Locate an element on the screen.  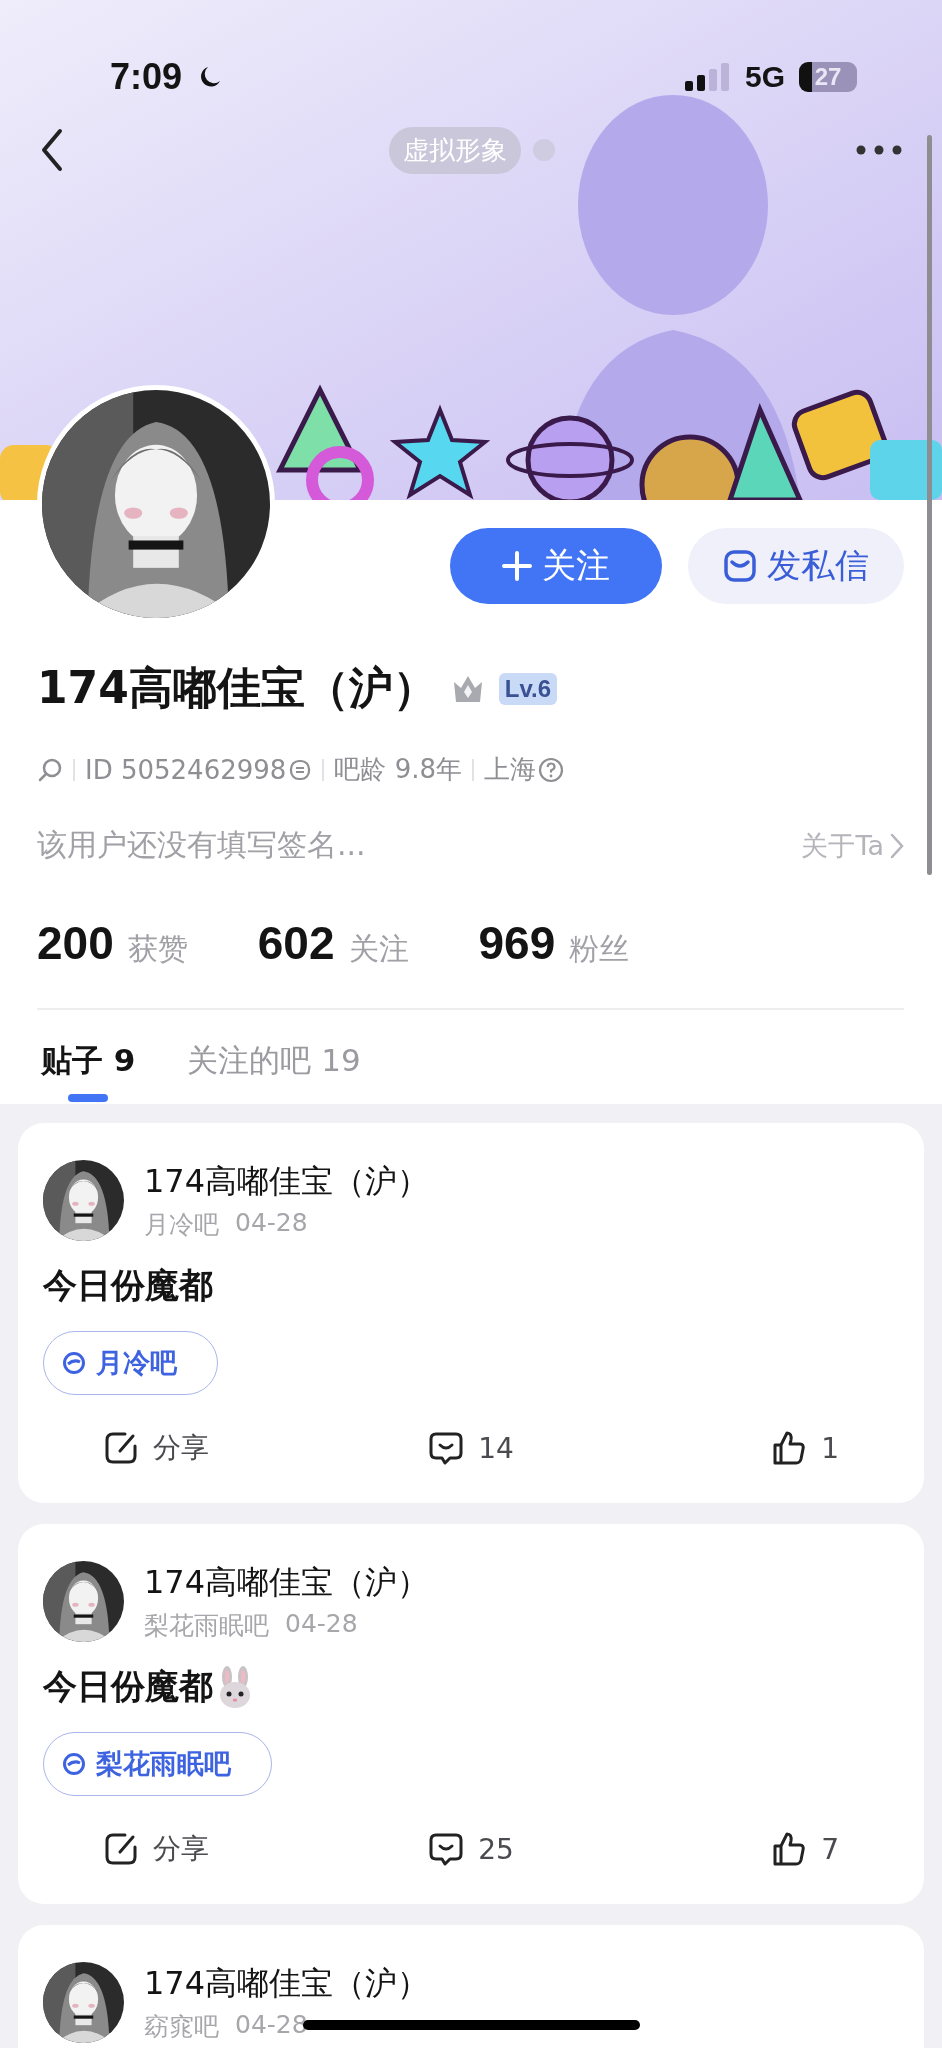
profile-tab: 贴子 9 is located at coordinates (88, 1072).